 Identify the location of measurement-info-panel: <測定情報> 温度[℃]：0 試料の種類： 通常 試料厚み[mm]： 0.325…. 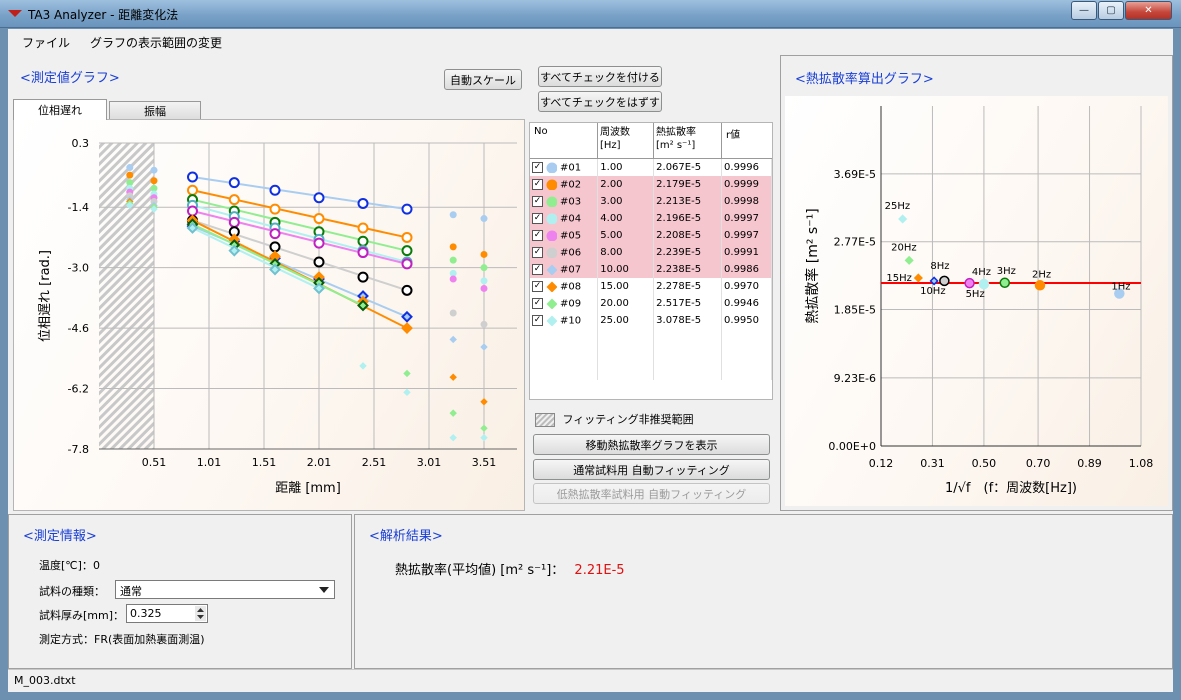
(180, 591).